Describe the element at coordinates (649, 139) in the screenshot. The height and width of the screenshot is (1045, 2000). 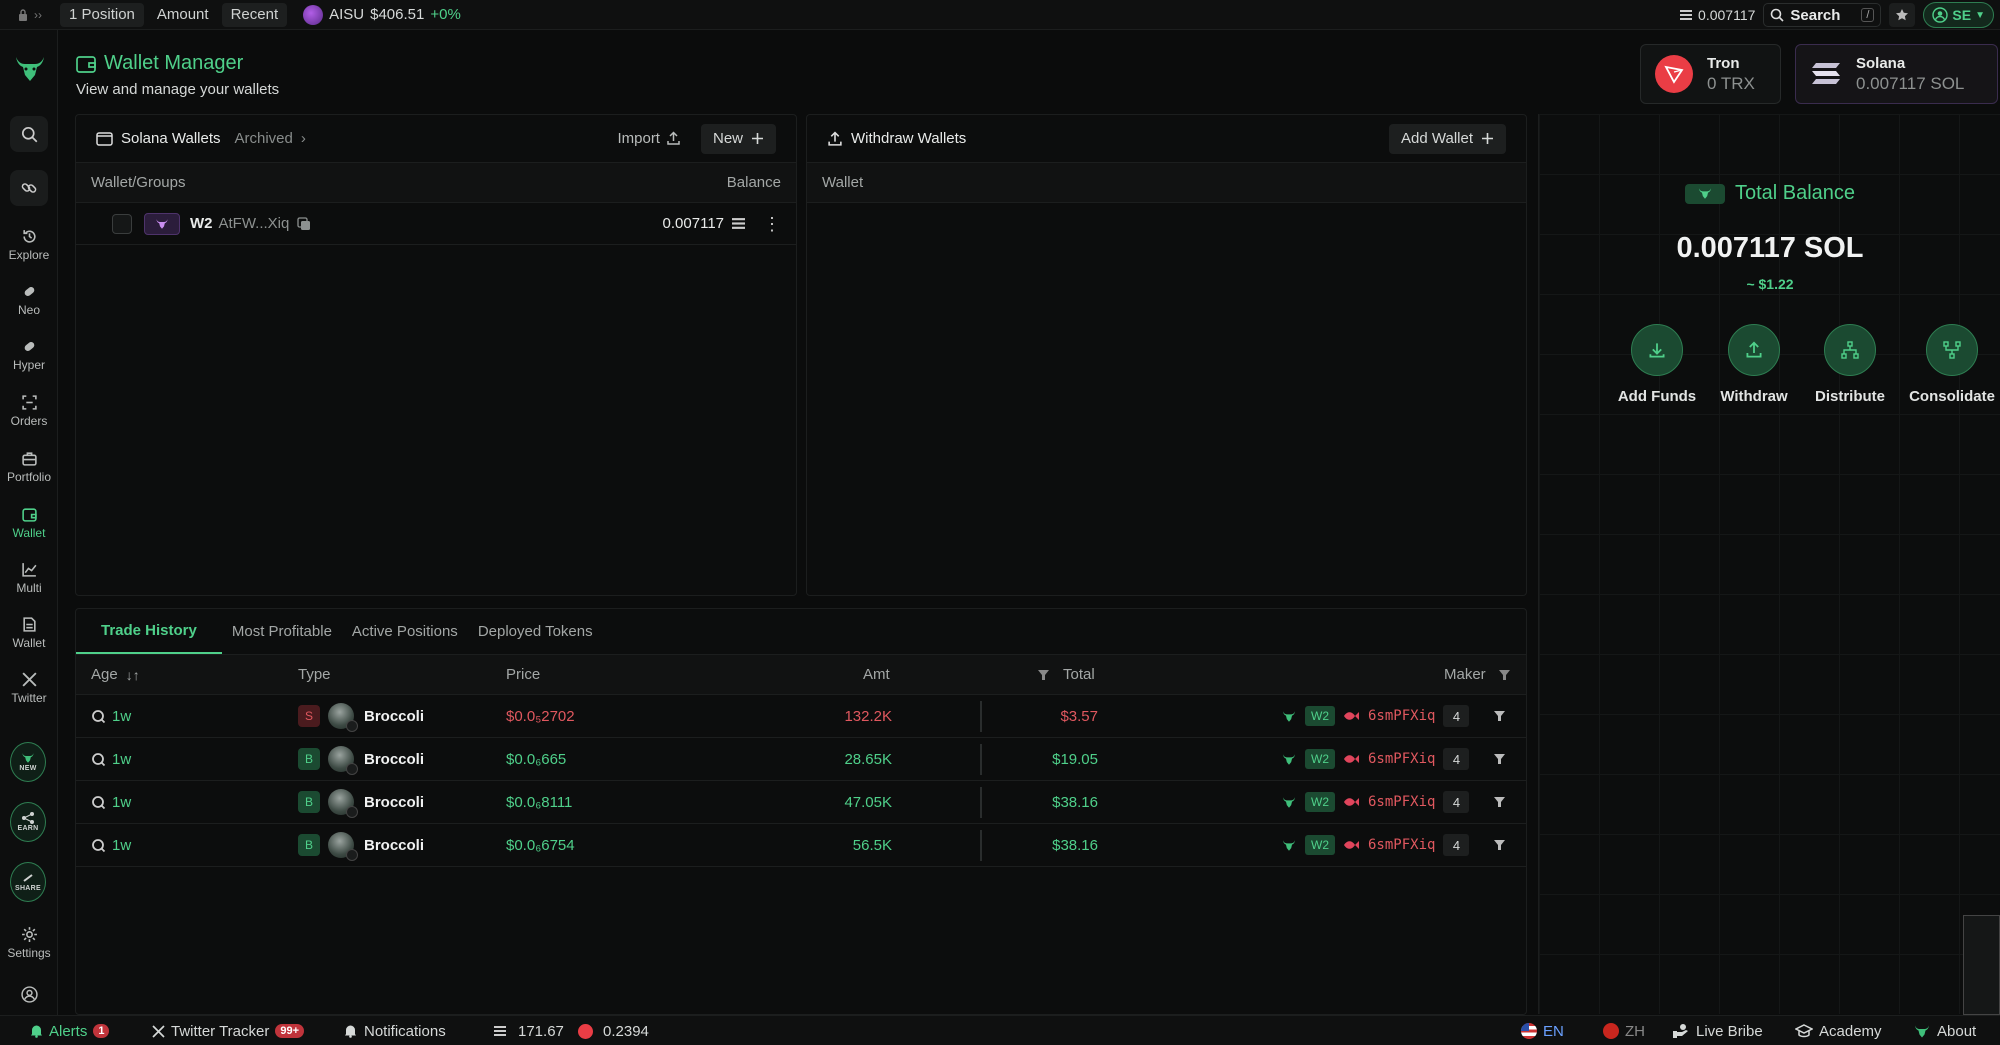
I see `import-button: Import` at that location.